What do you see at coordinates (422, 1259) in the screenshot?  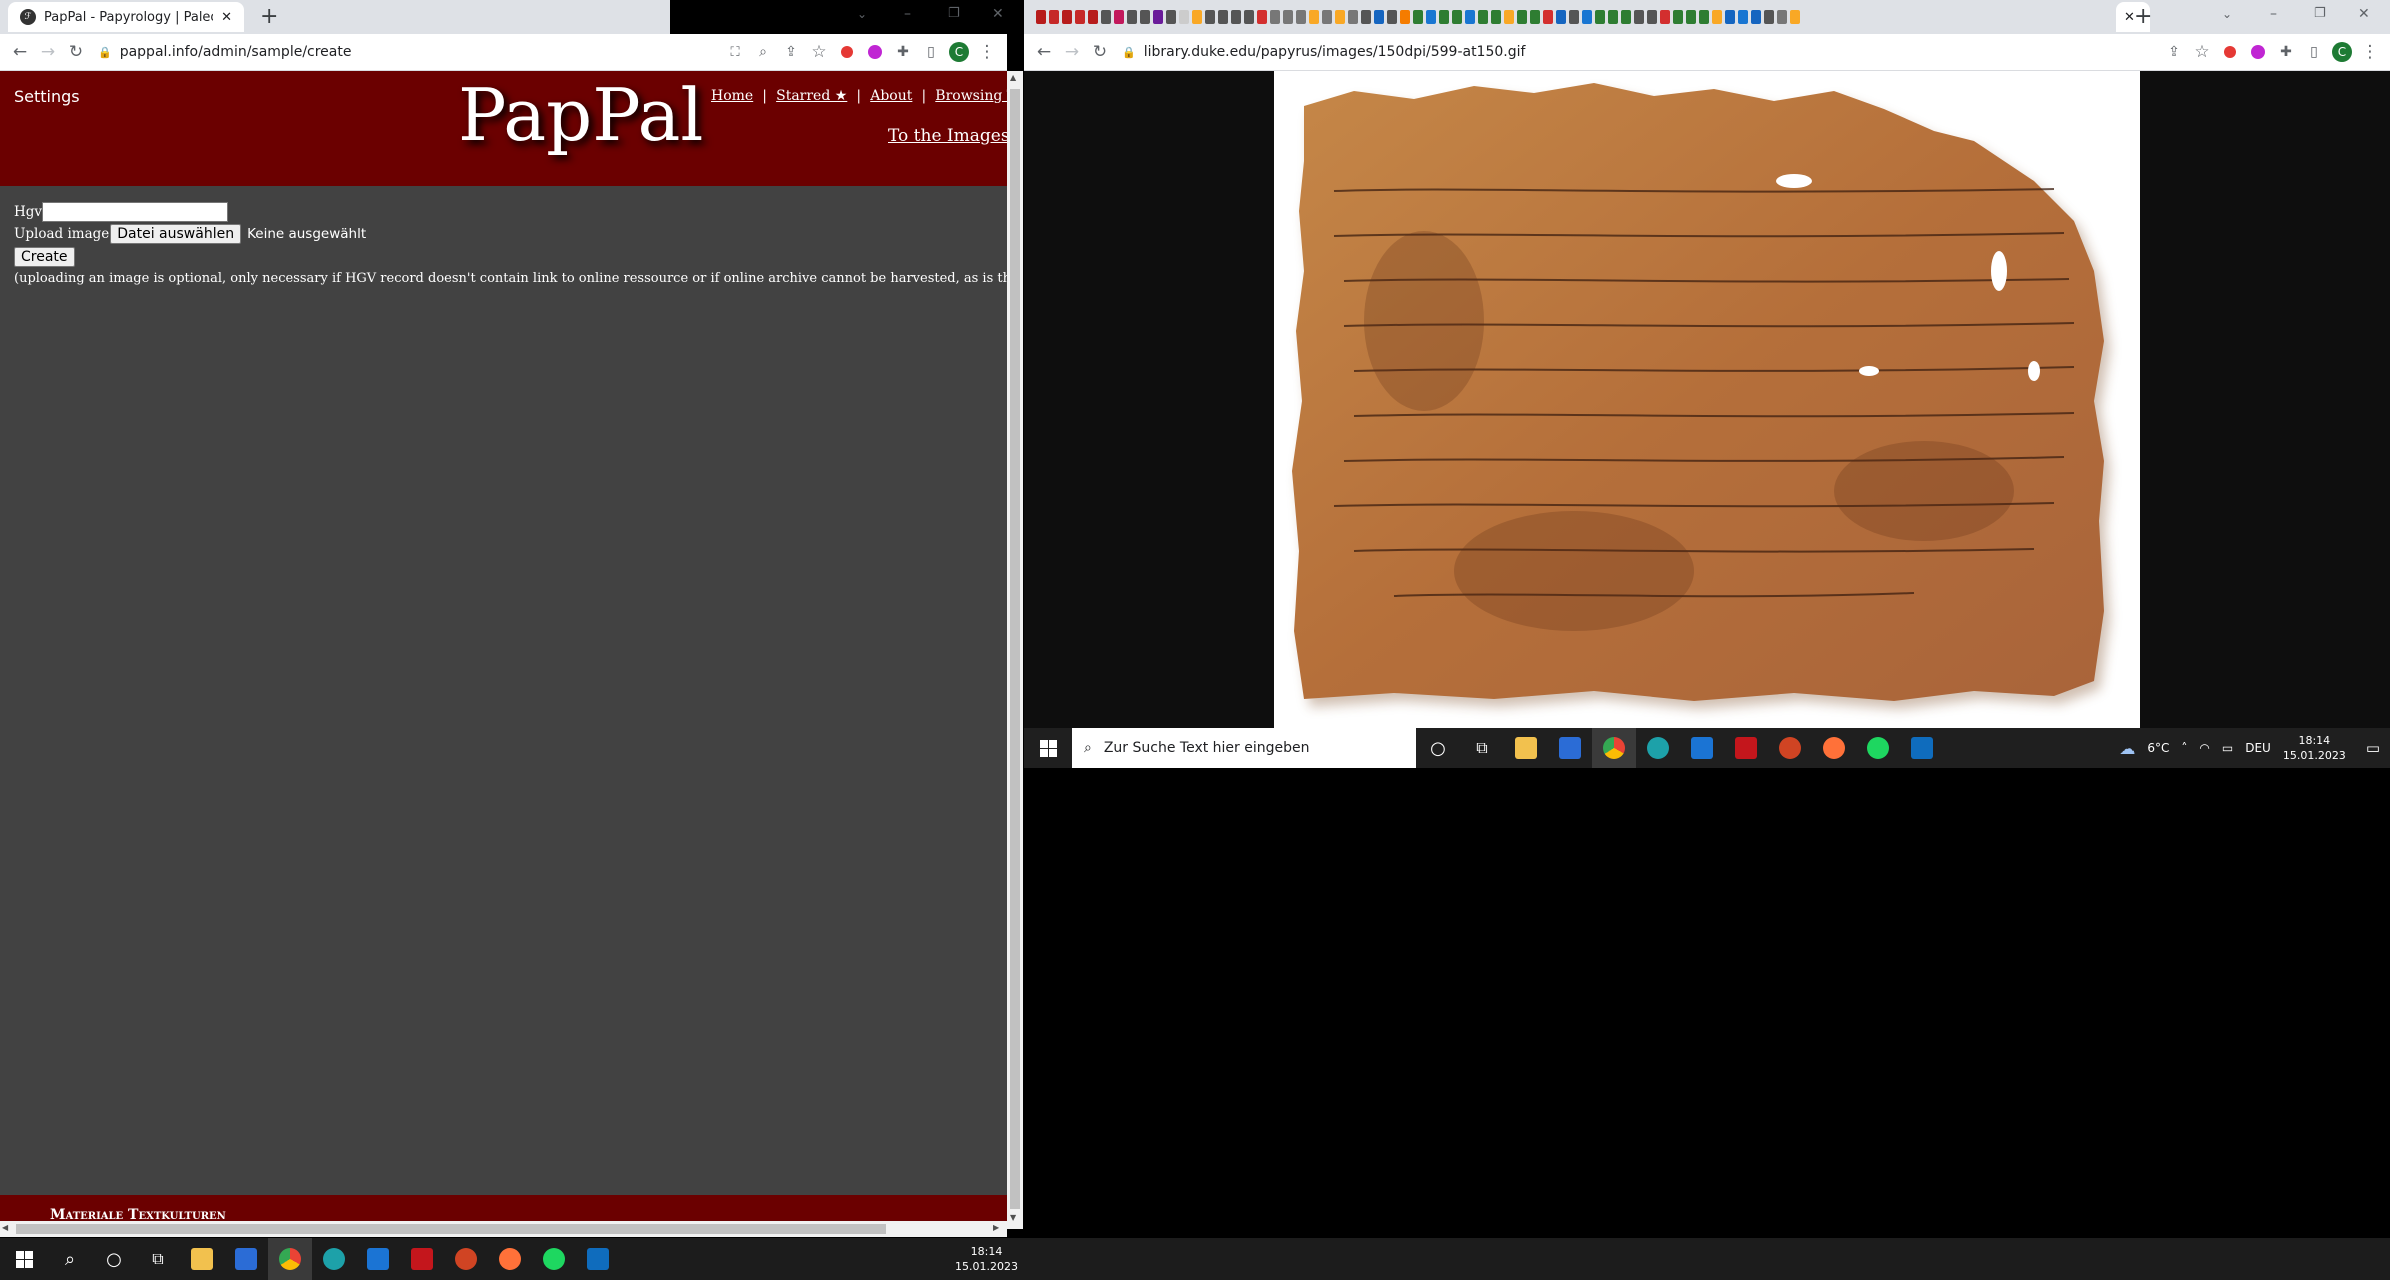 I see `acrobat-icon` at bounding box center [422, 1259].